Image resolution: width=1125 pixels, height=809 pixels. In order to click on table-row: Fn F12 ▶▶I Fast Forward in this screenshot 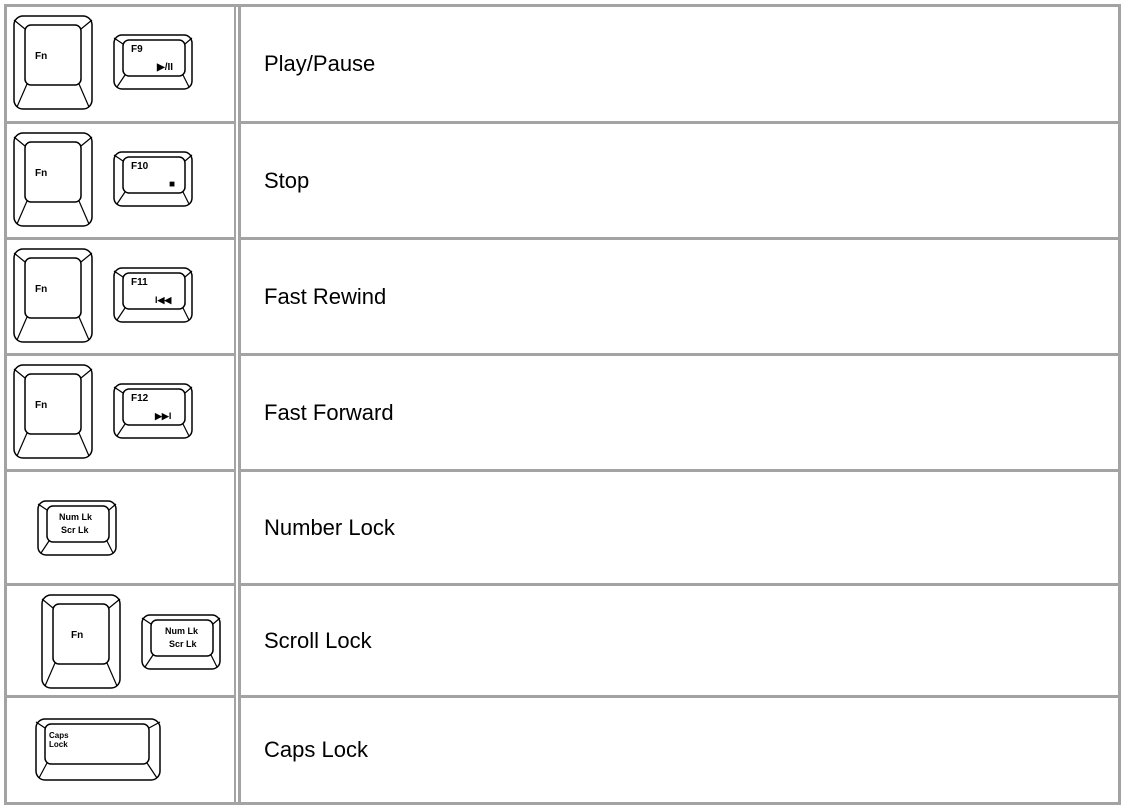, I will do `click(562, 414)`.